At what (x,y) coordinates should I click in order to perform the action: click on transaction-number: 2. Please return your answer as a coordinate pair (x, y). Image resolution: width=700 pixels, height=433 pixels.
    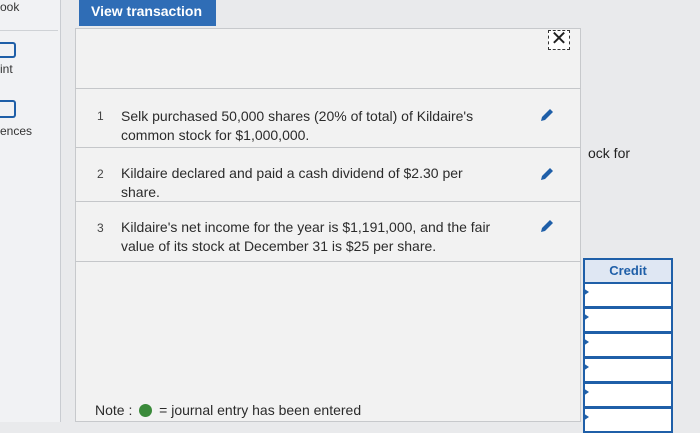
    Looking at the image, I should click on (100, 174).